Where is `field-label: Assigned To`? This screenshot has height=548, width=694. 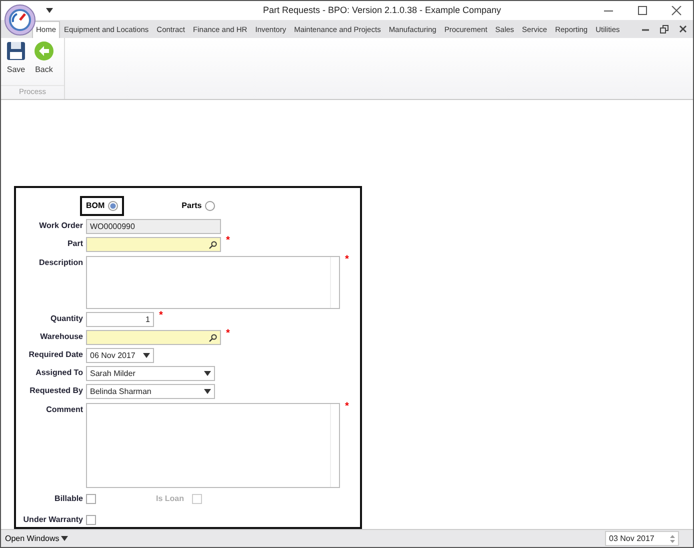 field-label: Assigned To is located at coordinates (59, 373).